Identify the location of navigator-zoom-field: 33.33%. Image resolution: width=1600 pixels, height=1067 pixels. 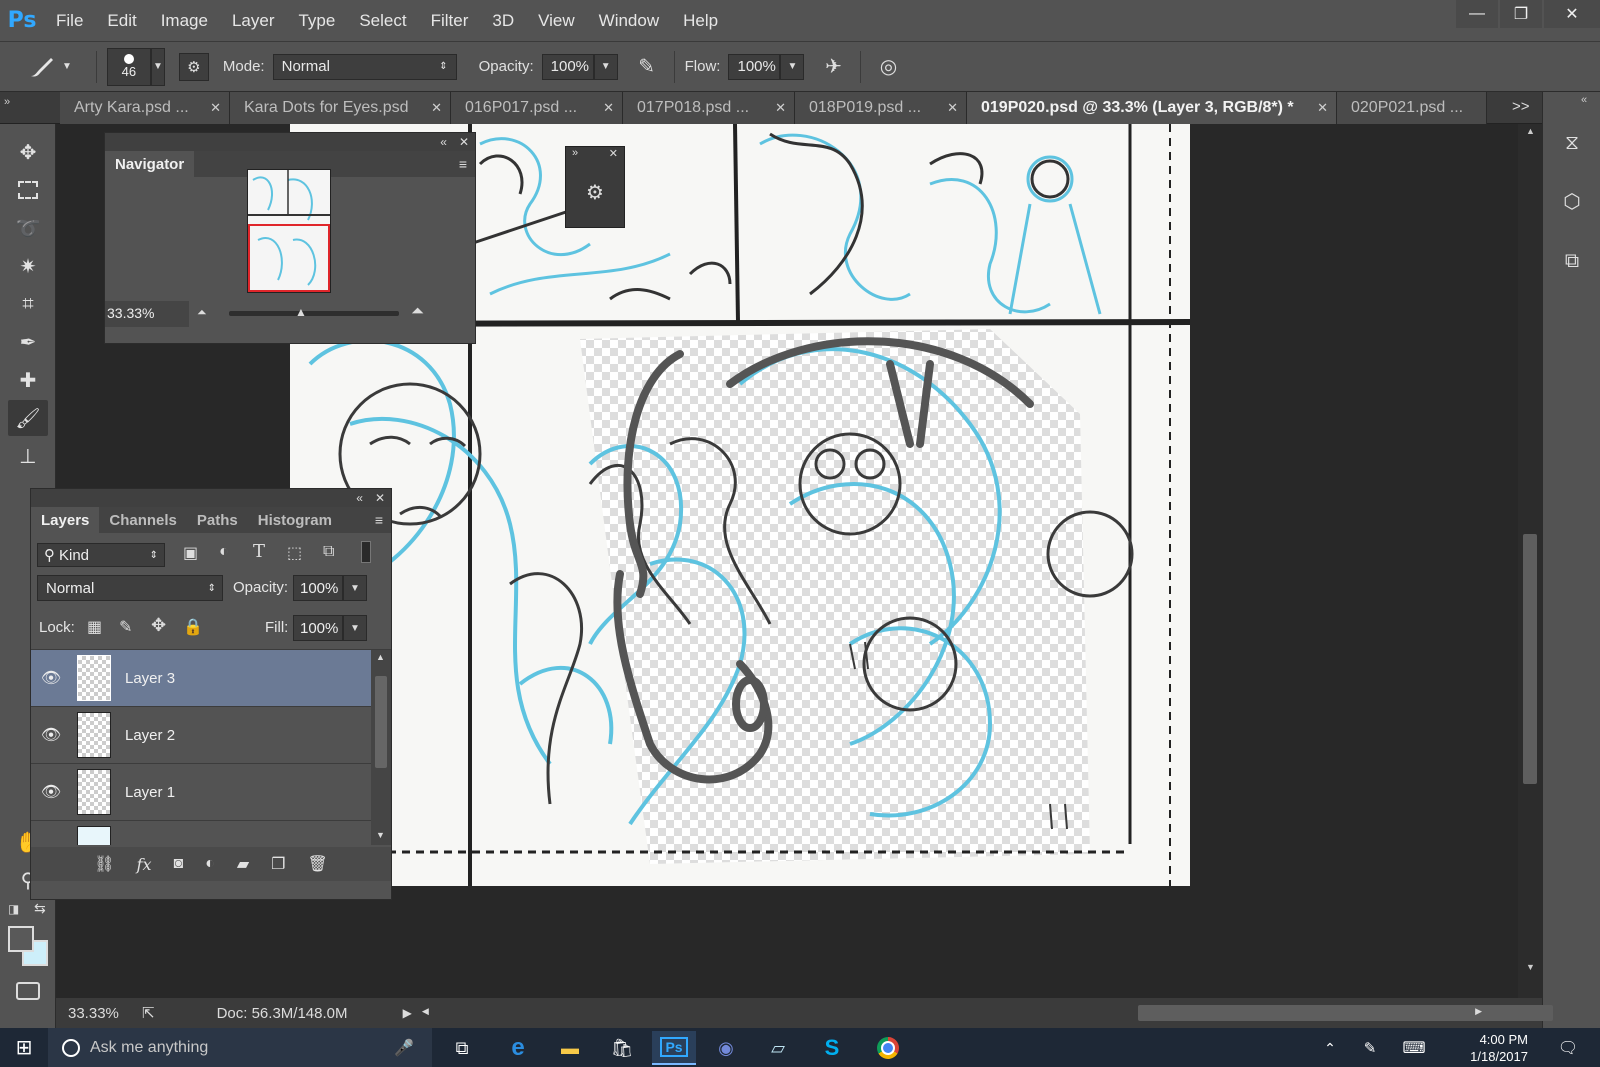
(147, 314).